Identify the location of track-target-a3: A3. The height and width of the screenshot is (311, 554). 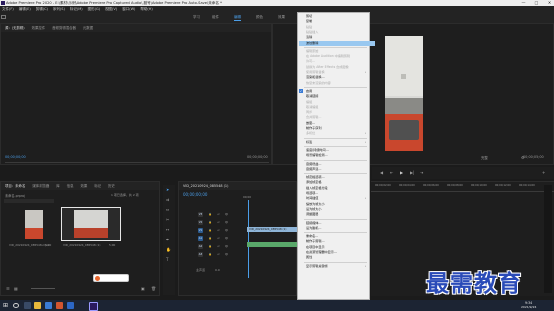
(200, 254).